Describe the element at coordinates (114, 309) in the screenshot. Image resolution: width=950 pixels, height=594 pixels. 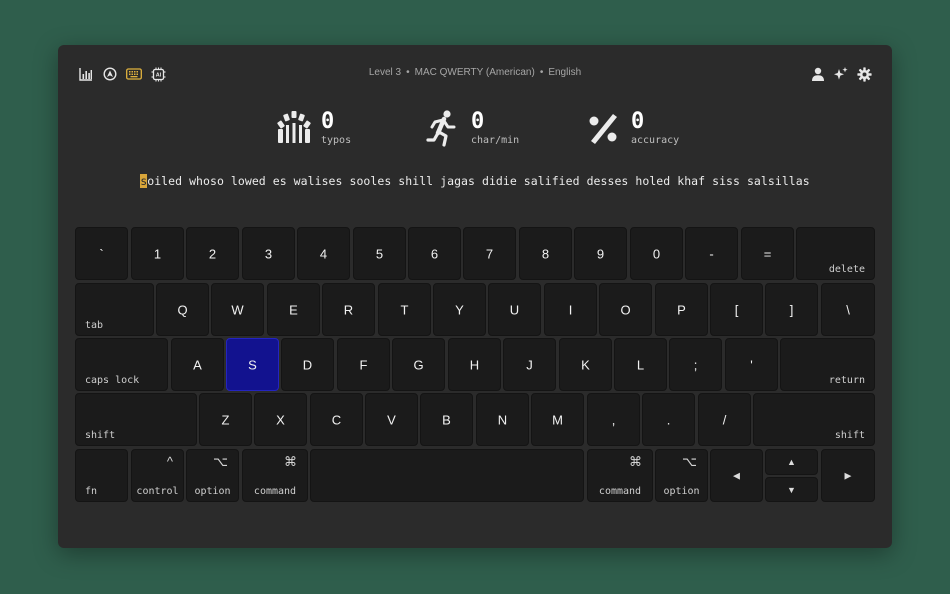
I see `key-tab: tab` at that location.